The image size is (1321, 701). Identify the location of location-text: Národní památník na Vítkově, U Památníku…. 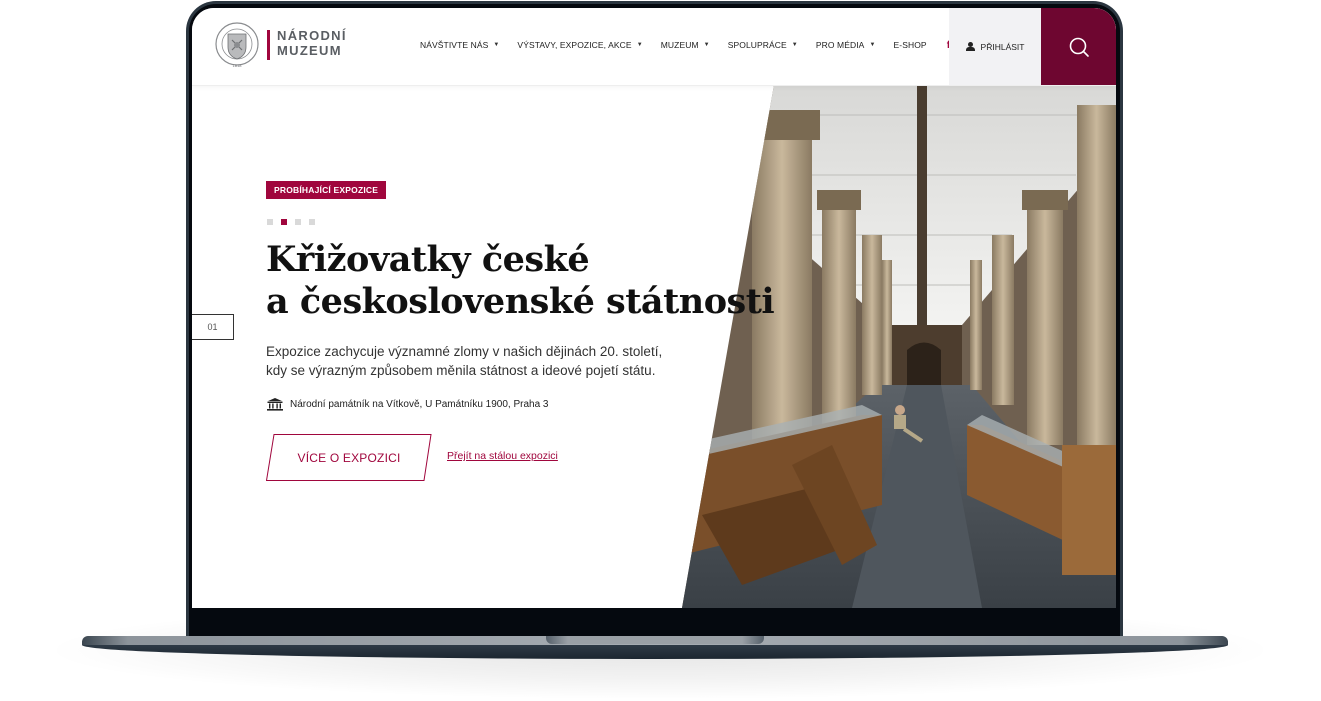
(419, 404).